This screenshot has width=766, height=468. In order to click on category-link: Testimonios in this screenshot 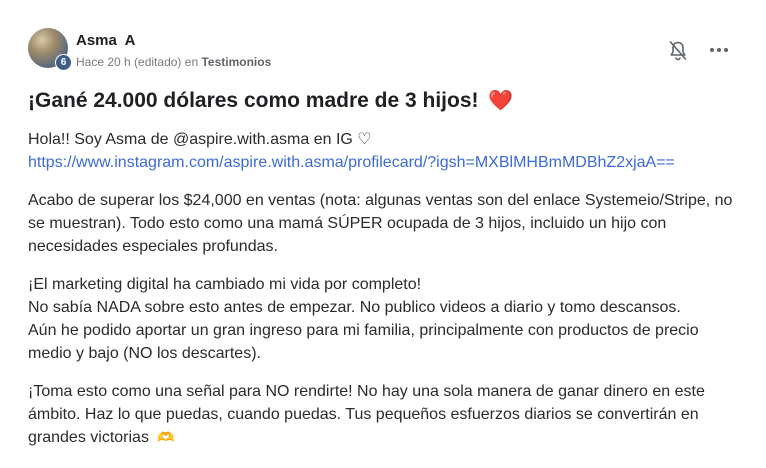, I will do `click(236, 62)`.